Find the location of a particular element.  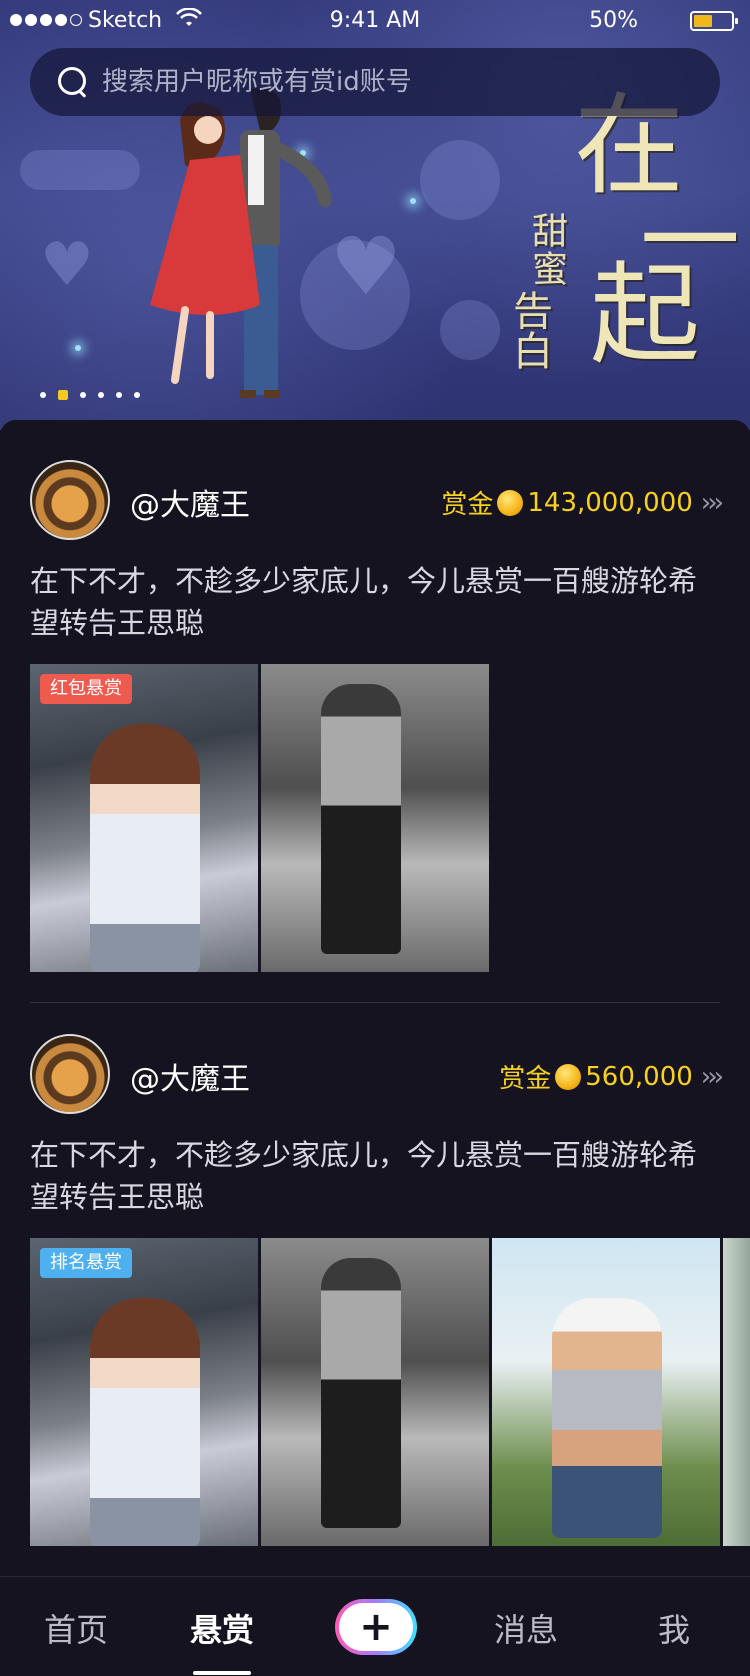

tab-messages: 消息 is located at coordinates (526, 1628).